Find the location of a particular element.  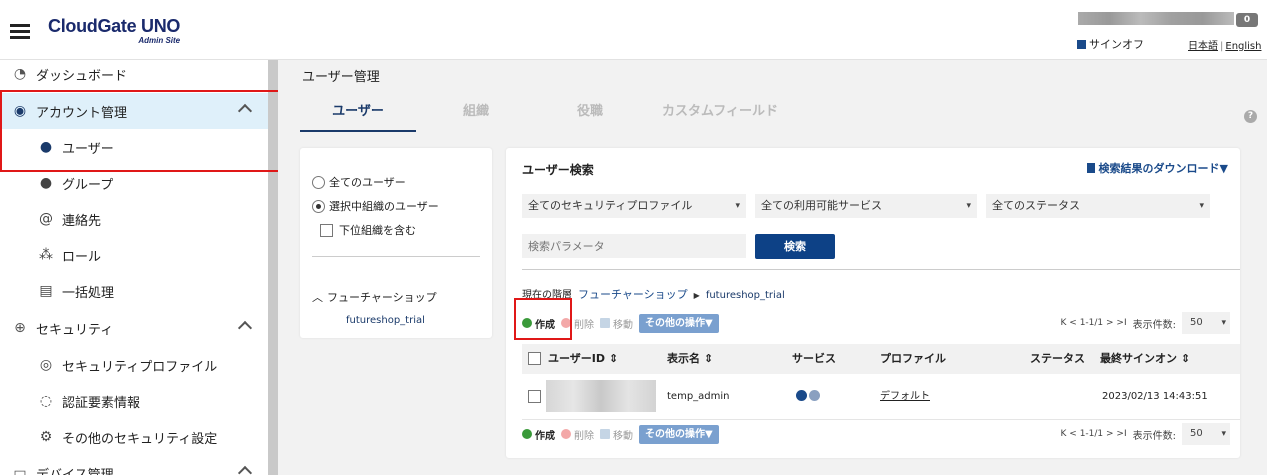

lang-ja-link: 日本語 is located at coordinates (1203, 46).